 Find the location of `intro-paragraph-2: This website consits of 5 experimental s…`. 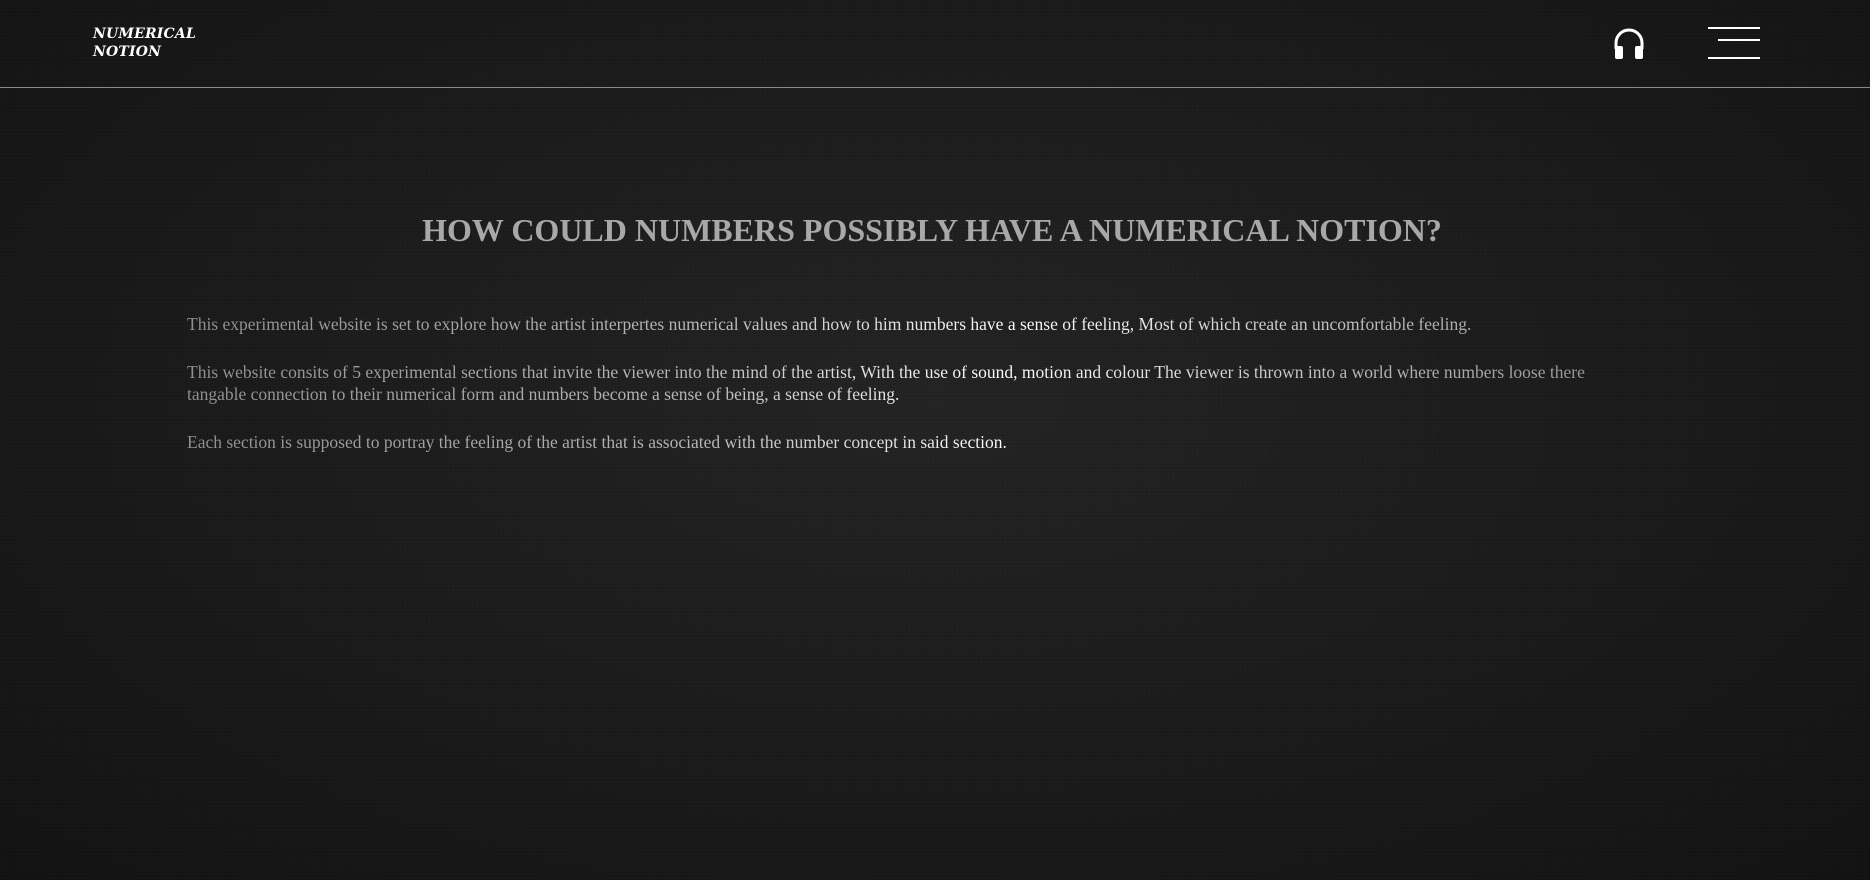

intro-paragraph-2: This website consits of 5 experimental s… is located at coordinates (917, 383).